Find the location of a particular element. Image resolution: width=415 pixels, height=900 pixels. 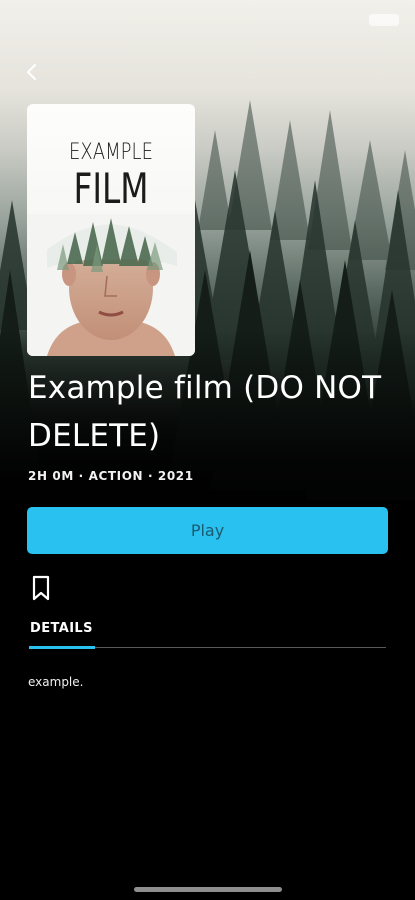

back-button is located at coordinates (32, 72).